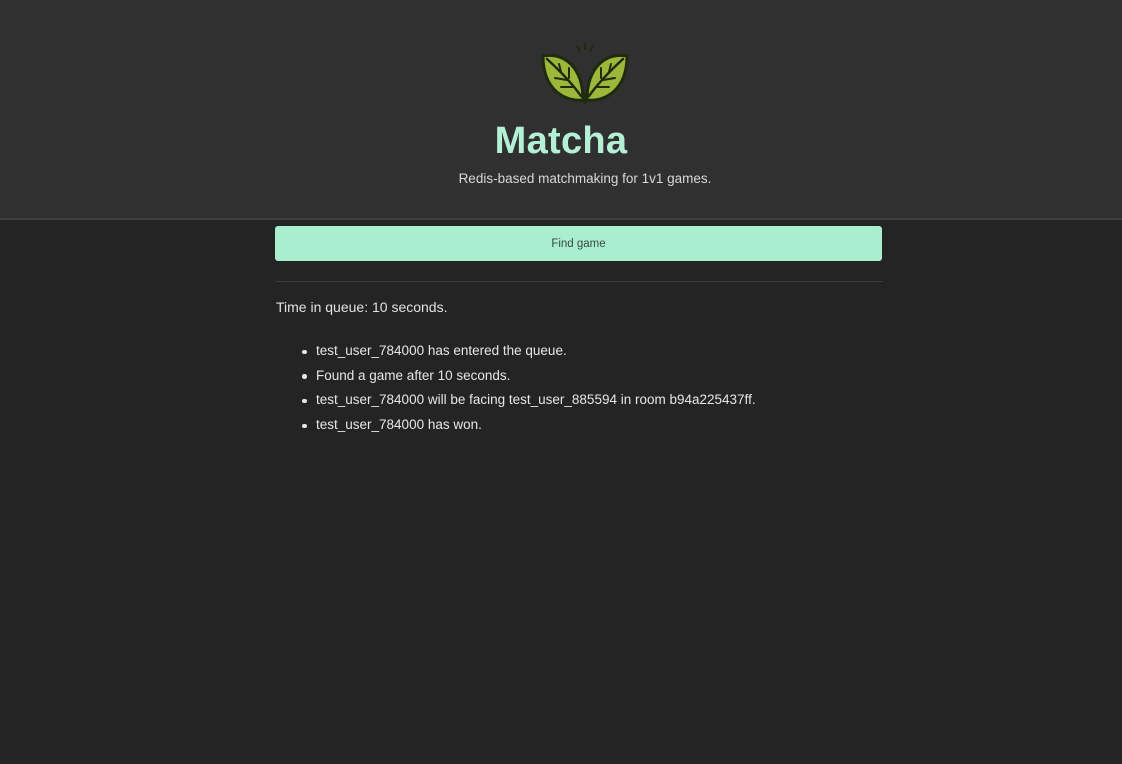  Describe the element at coordinates (516, 351) in the screenshot. I see `log-item: test_user_784000 has entered the queue.` at that location.